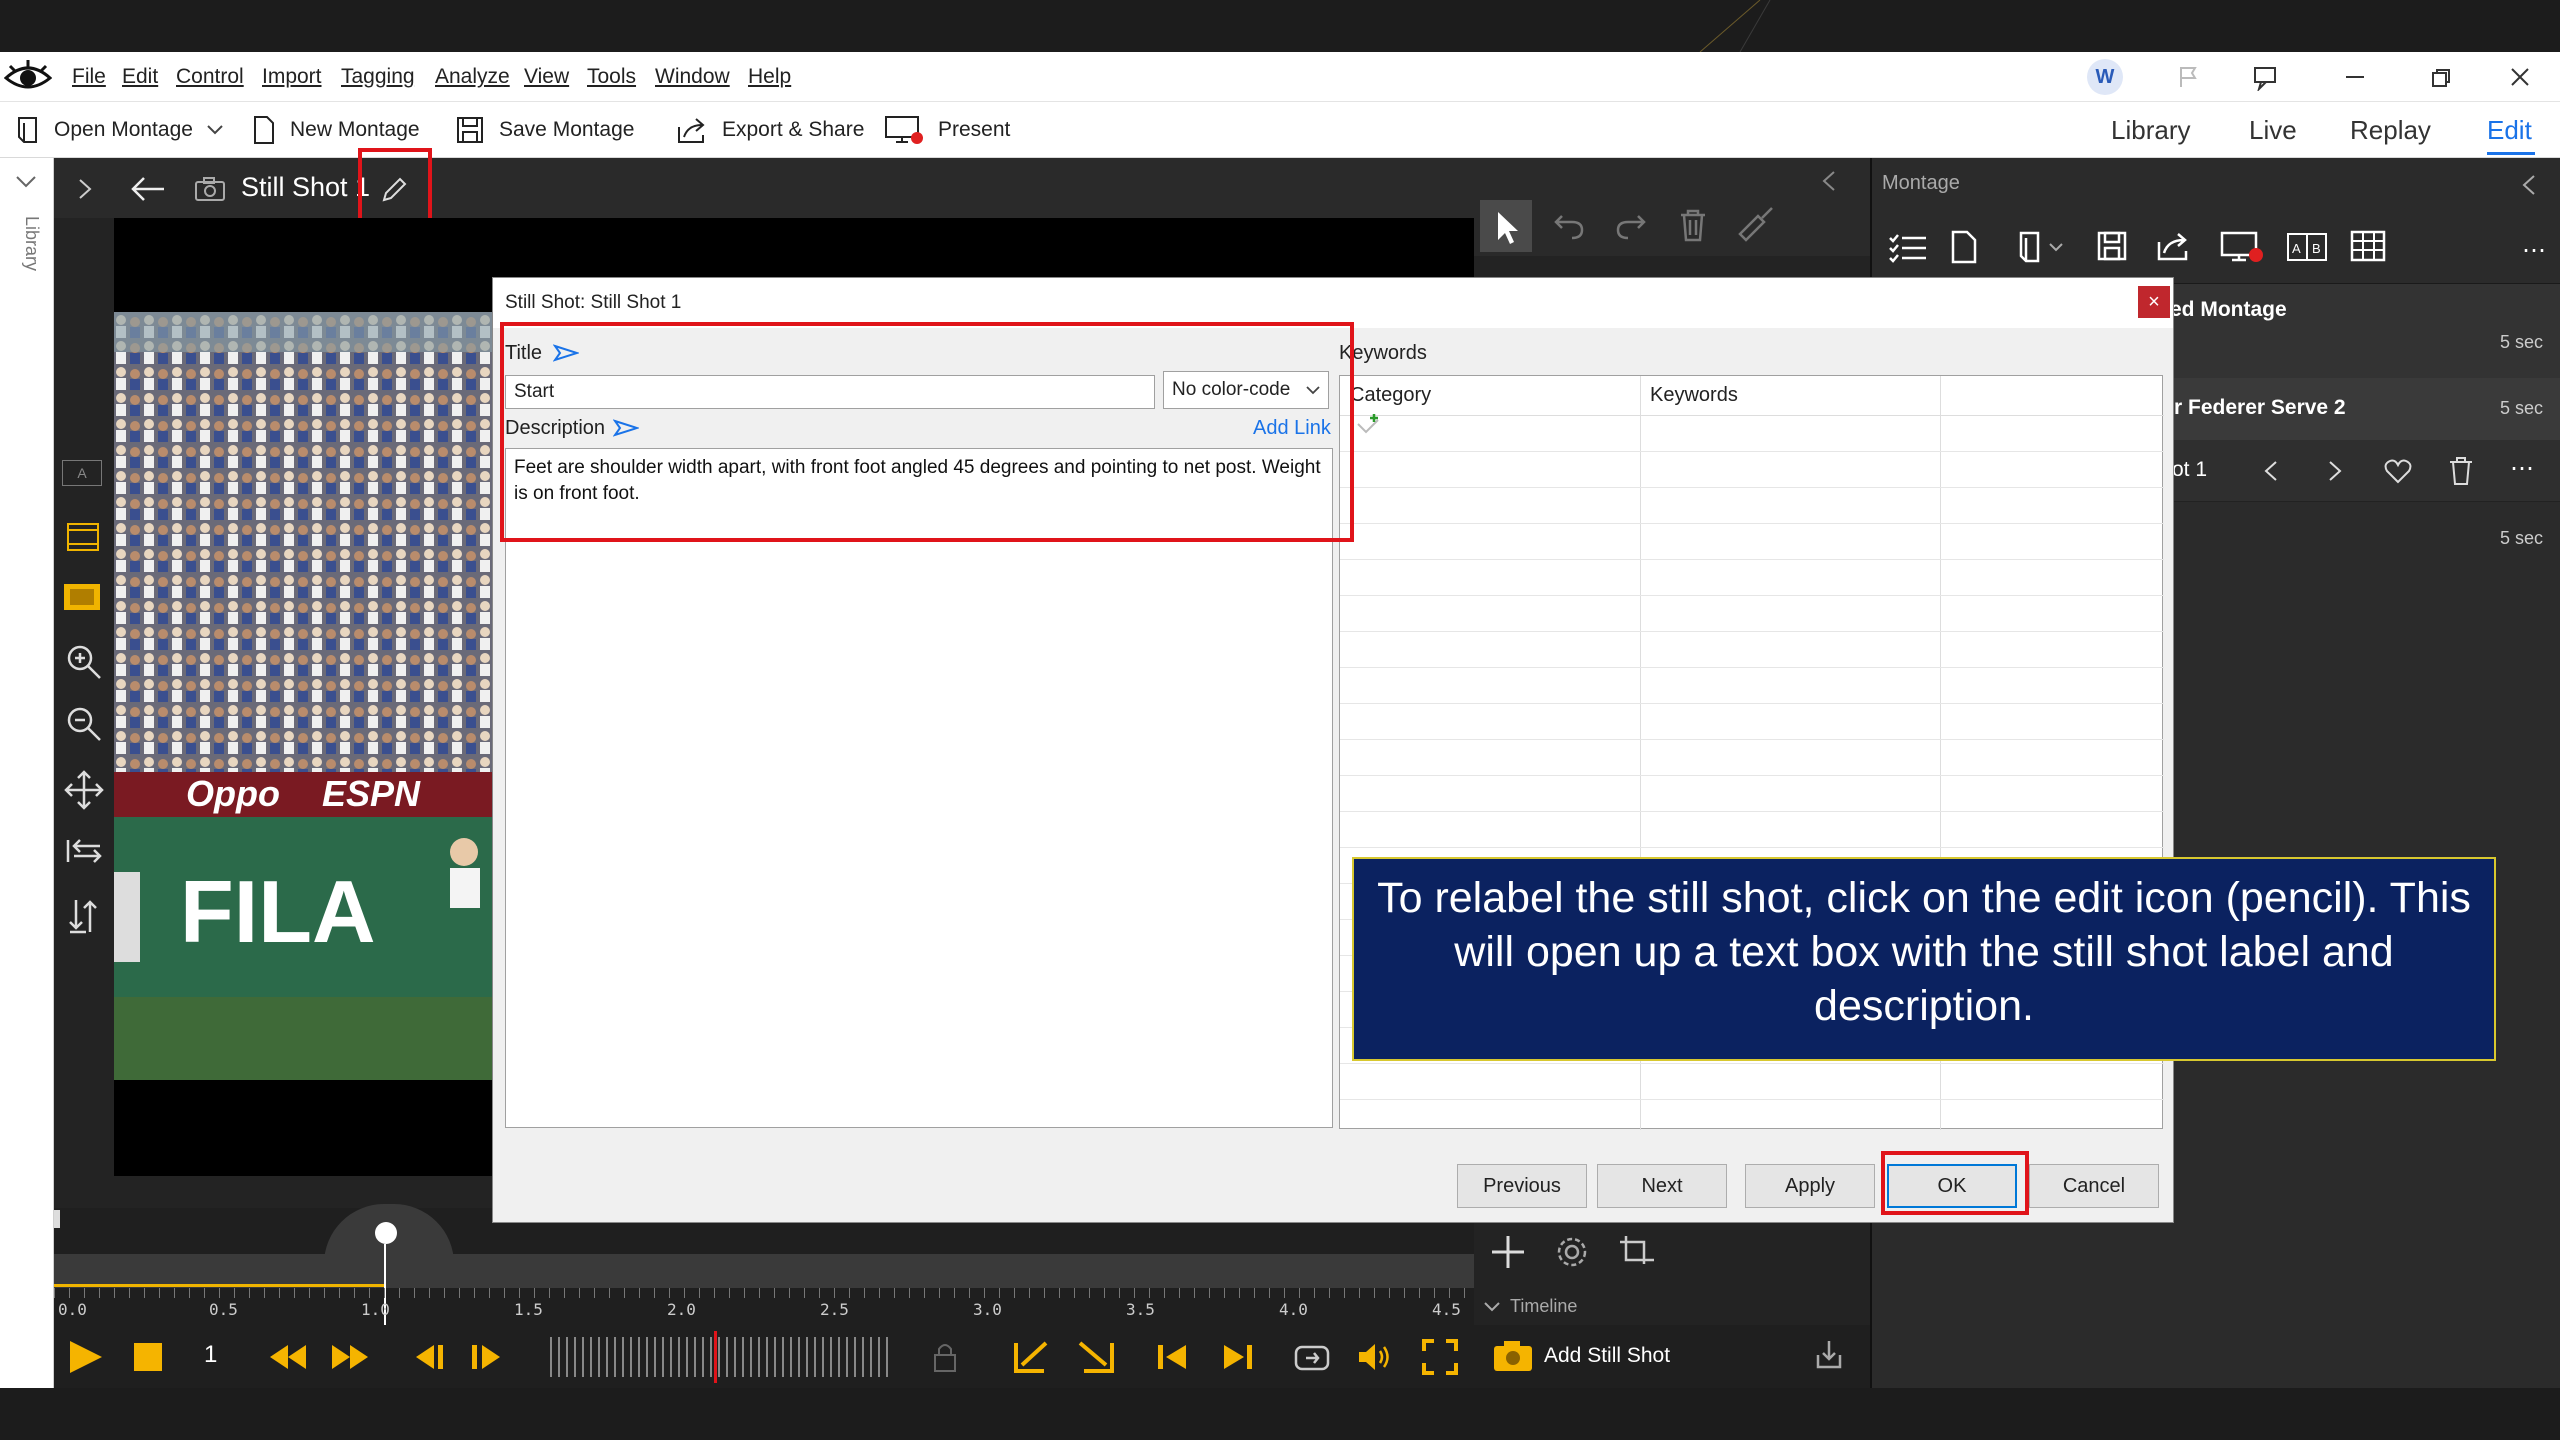  I want to click on step-back-icon, so click(428, 1357).